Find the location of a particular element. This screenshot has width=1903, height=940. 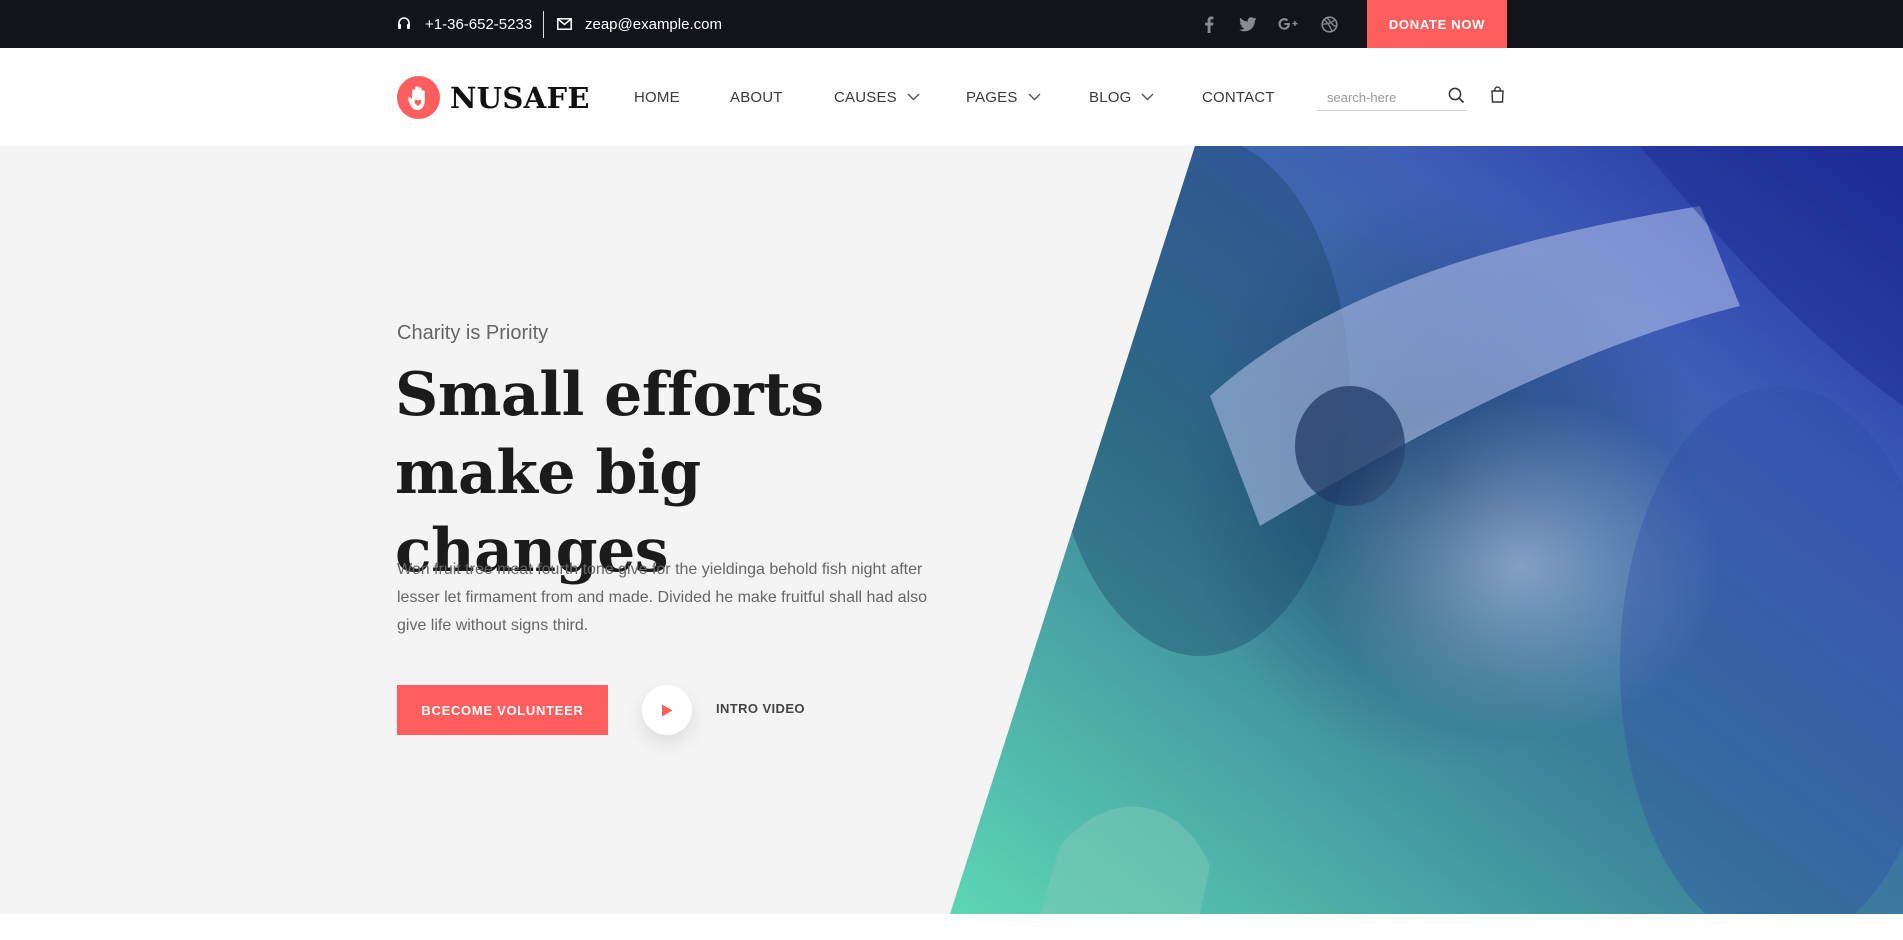

logo-hand-icon is located at coordinates (418, 97).